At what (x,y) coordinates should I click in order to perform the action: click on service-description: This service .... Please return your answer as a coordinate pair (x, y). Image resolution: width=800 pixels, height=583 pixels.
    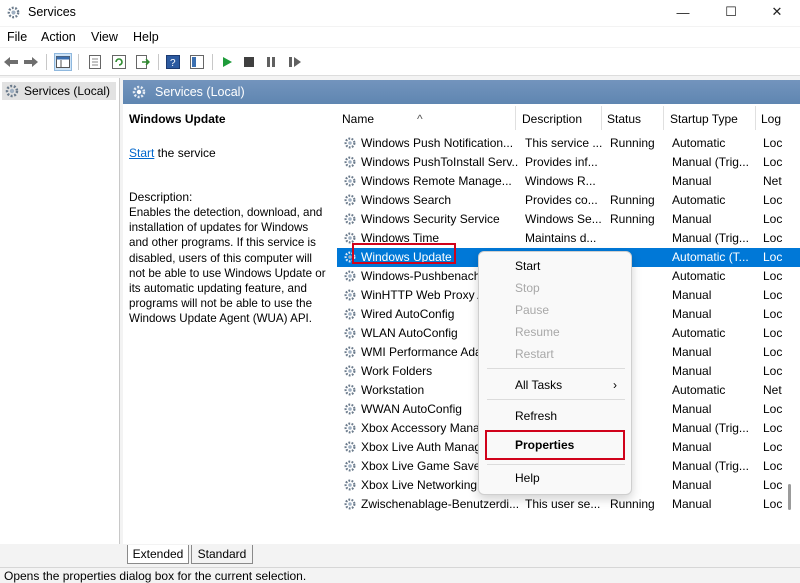
    Looking at the image, I should click on (564, 143).